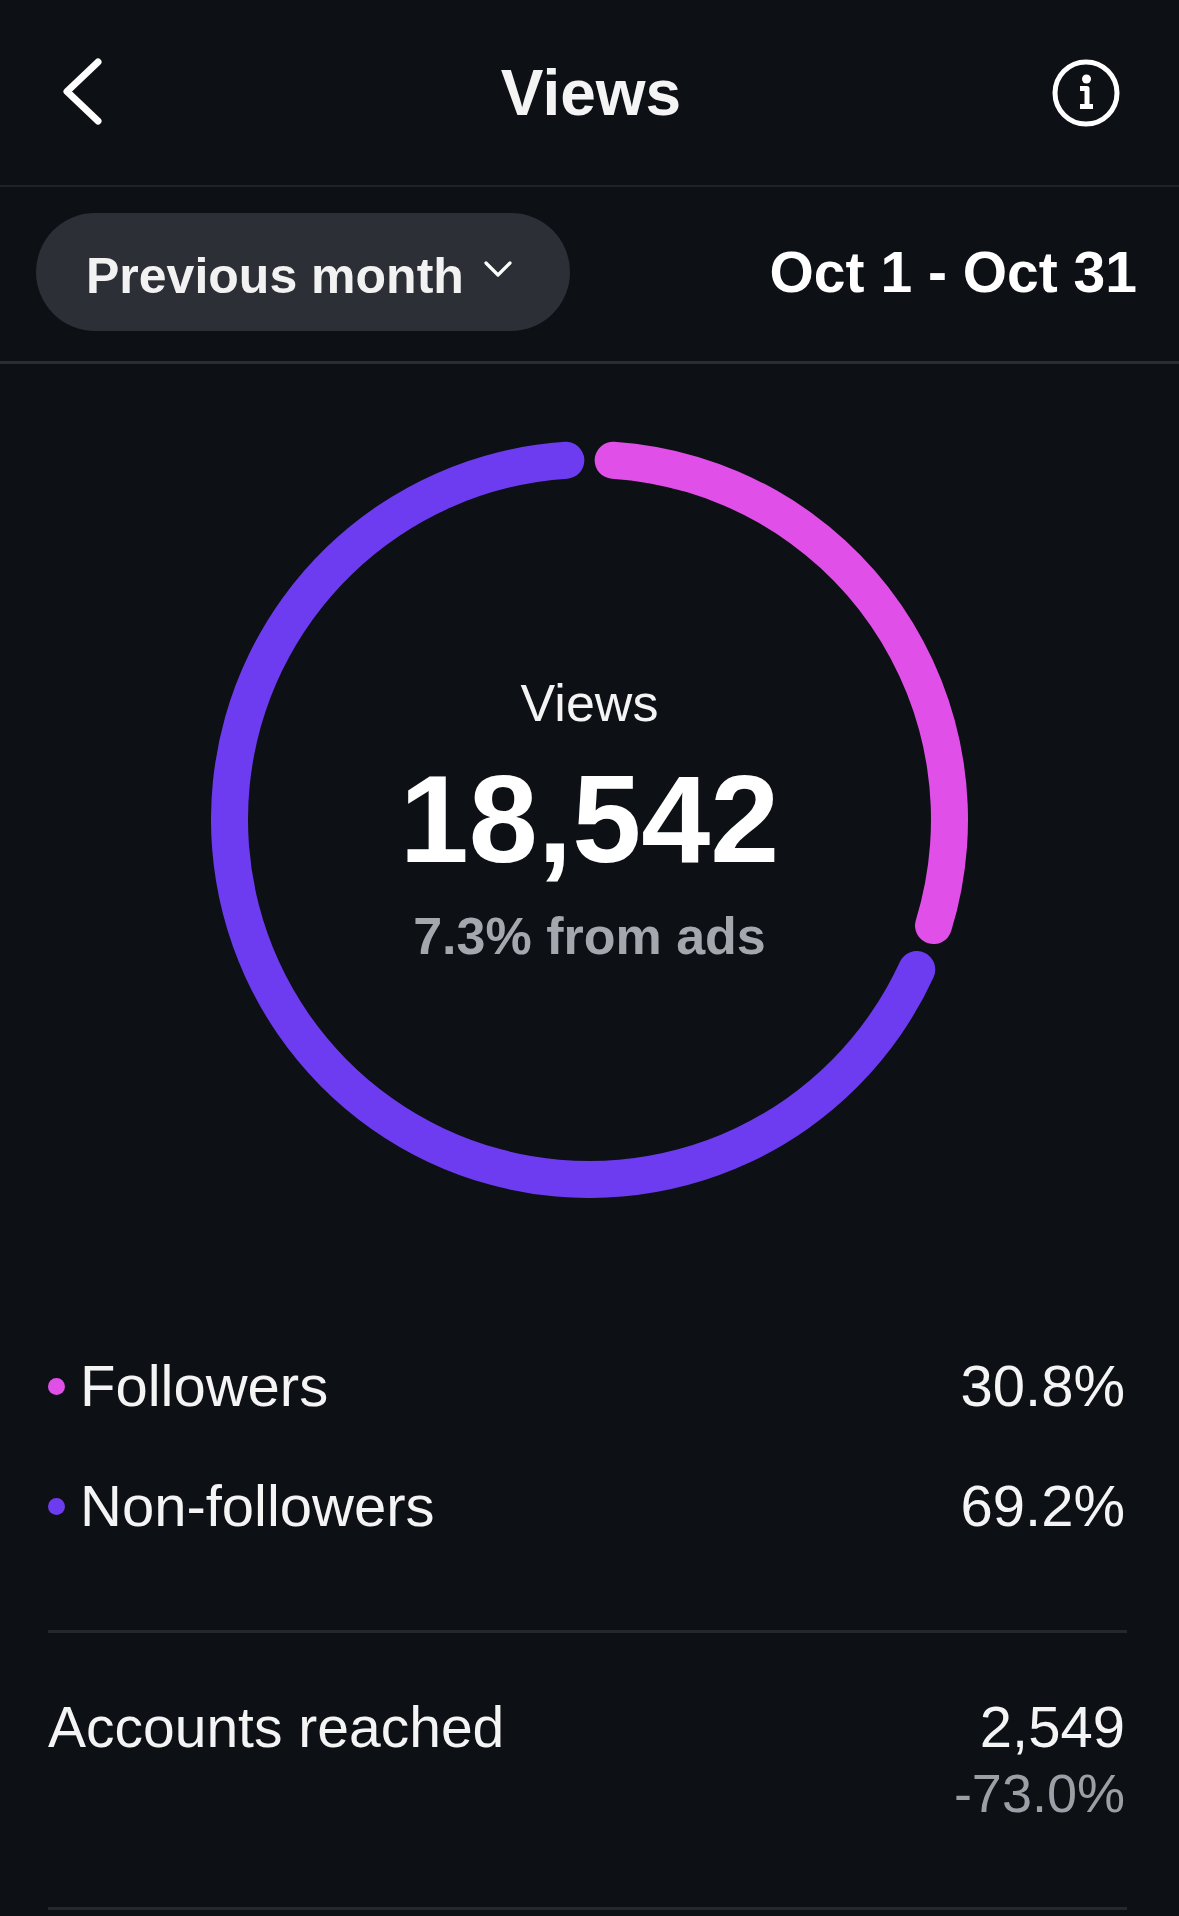  What do you see at coordinates (303, 272) in the screenshot?
I see `period-dropdown: Previous month` at bounding box center [303, 272].